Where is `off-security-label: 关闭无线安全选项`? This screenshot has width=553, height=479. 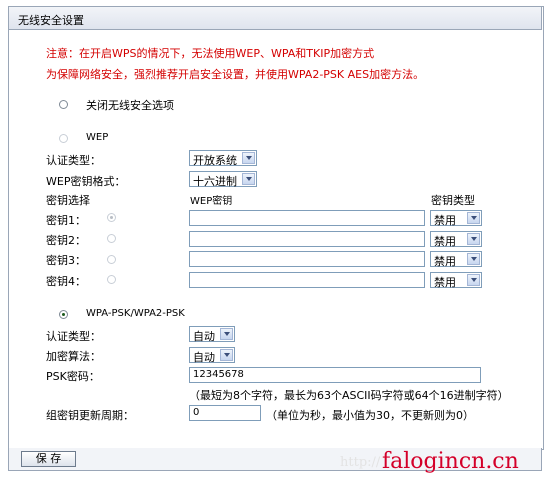 off-security-label: 关闭无线安全选项 is located at coordinates (130, 105).